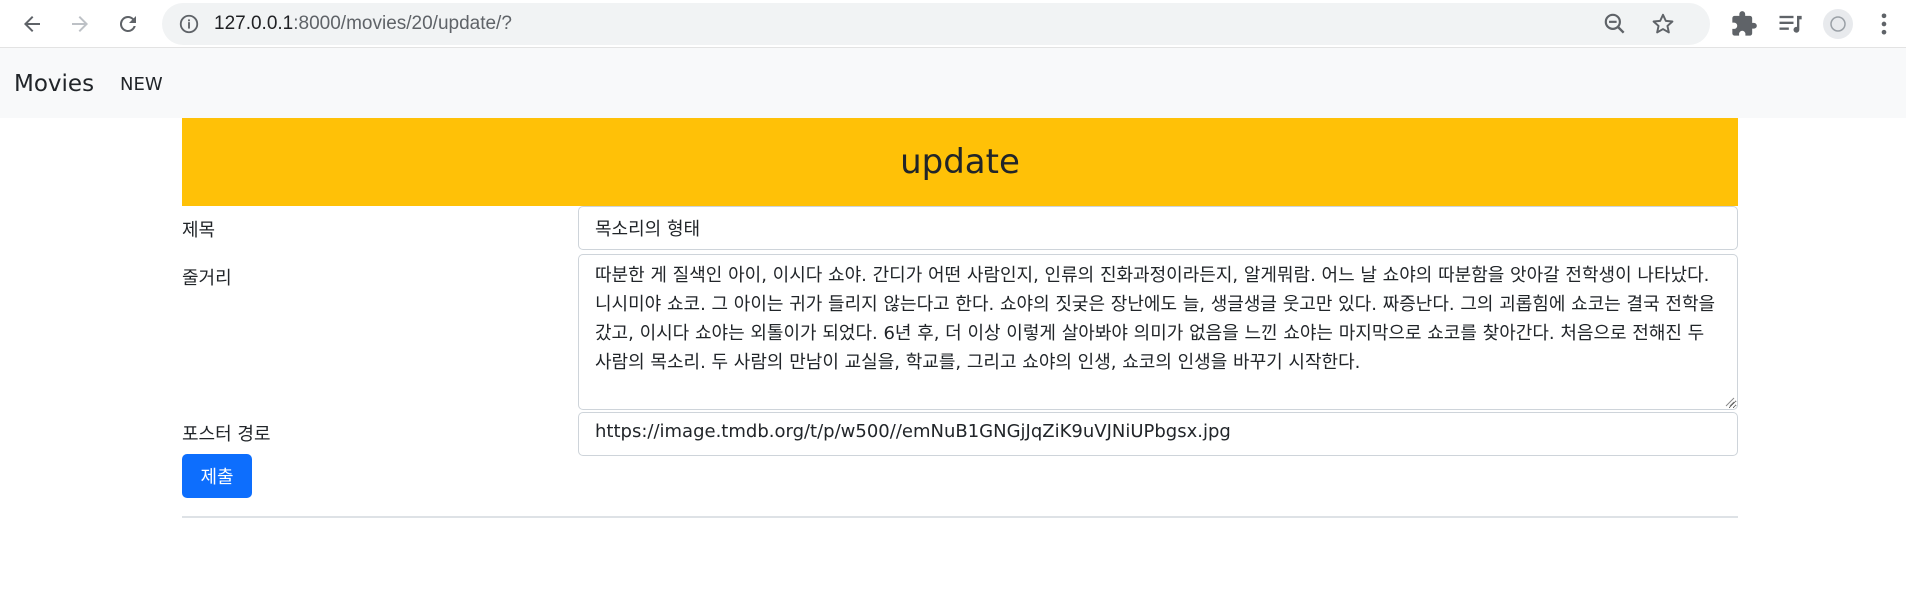 The width and height of the screenshot is (1906, 594). I want to click on profile-icon, so click(1838, 24).